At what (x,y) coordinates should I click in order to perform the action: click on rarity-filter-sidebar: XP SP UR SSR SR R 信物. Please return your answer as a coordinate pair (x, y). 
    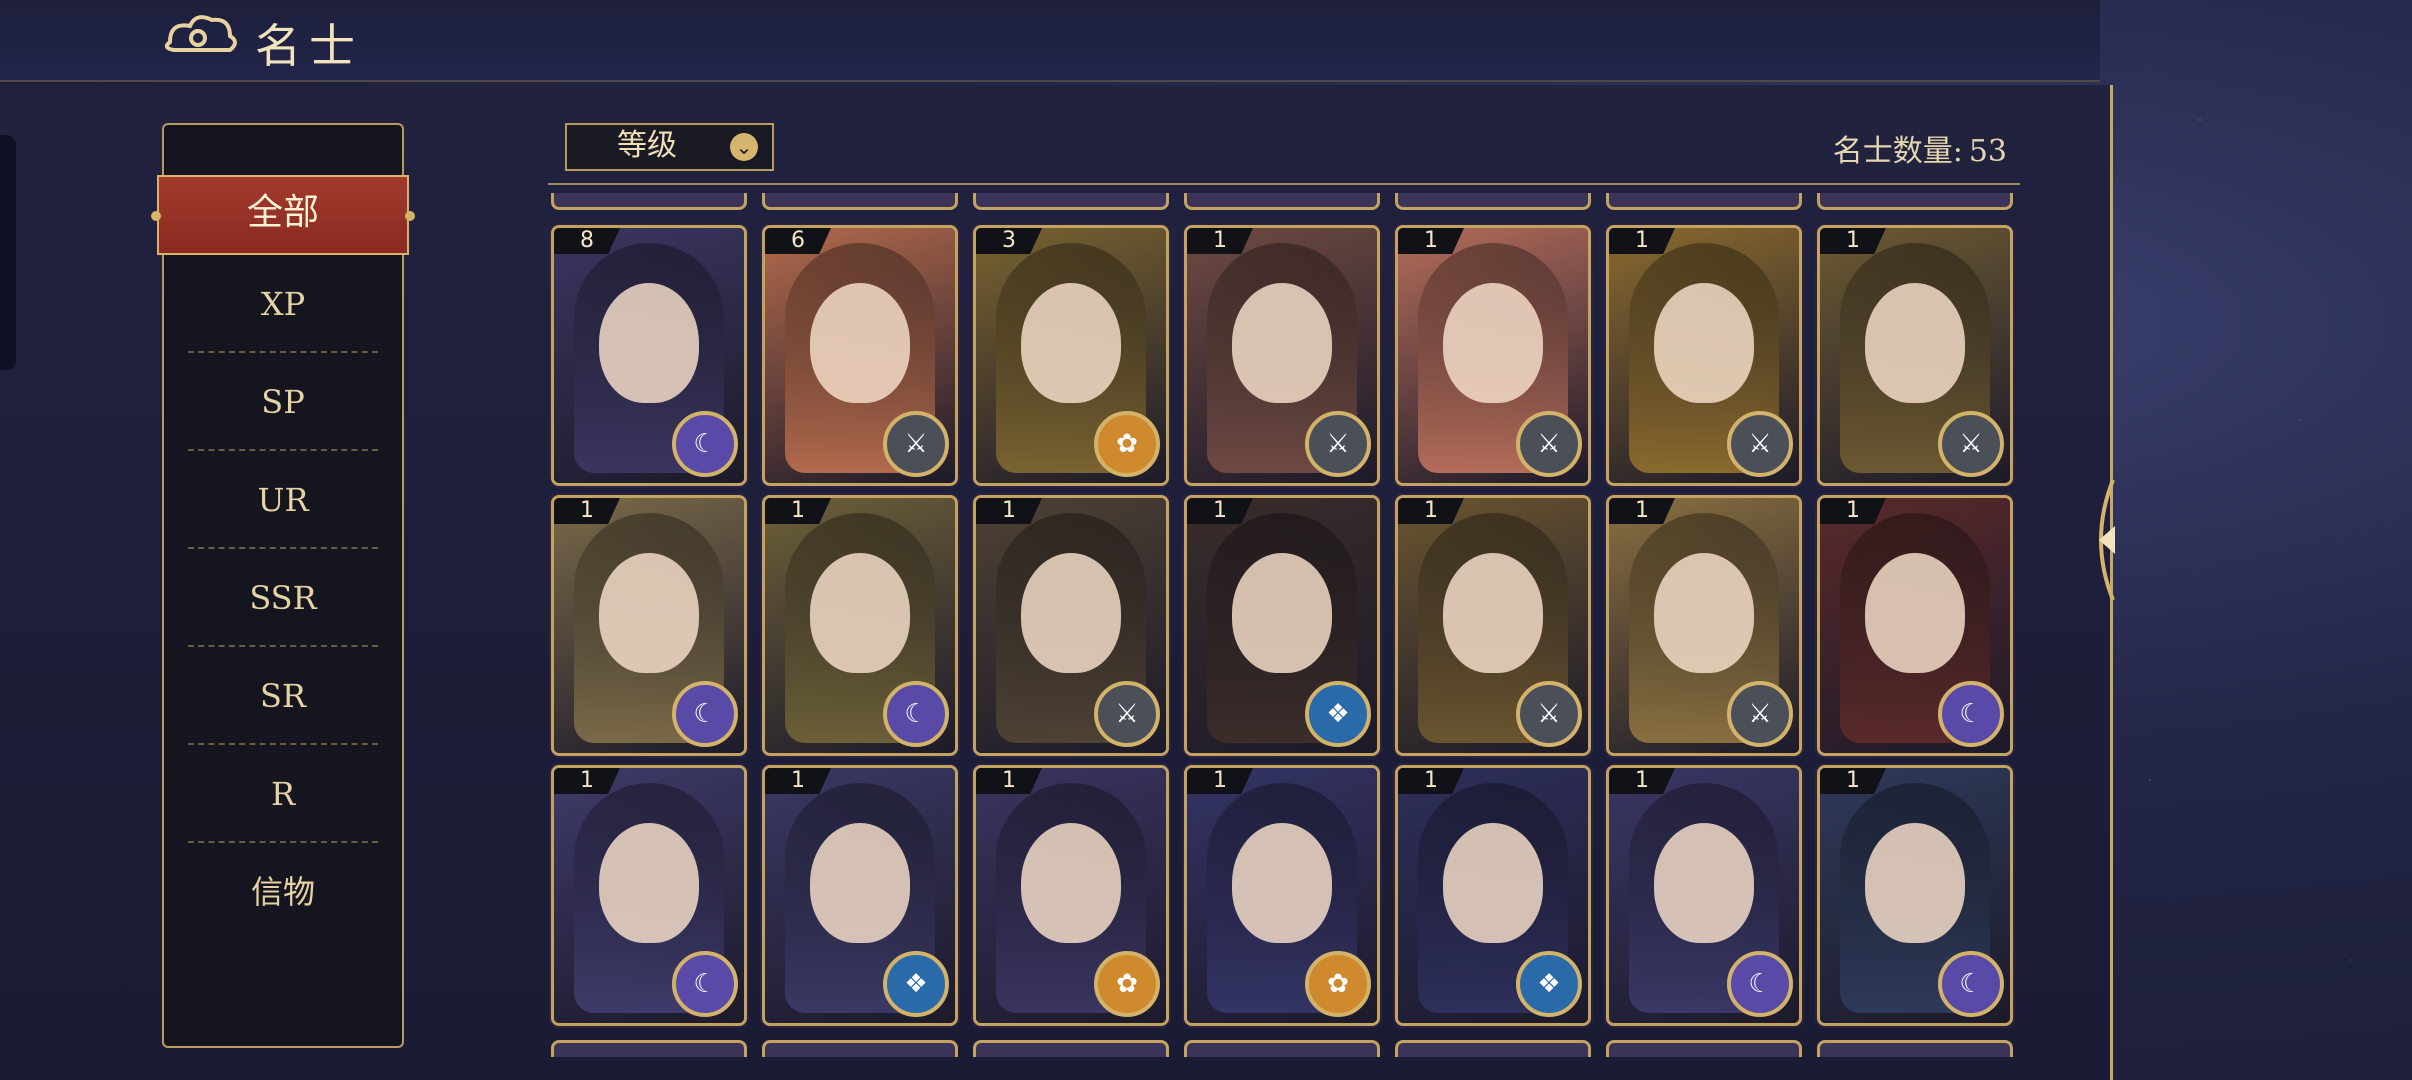
    Looking at the image, I should click on (283, 585).